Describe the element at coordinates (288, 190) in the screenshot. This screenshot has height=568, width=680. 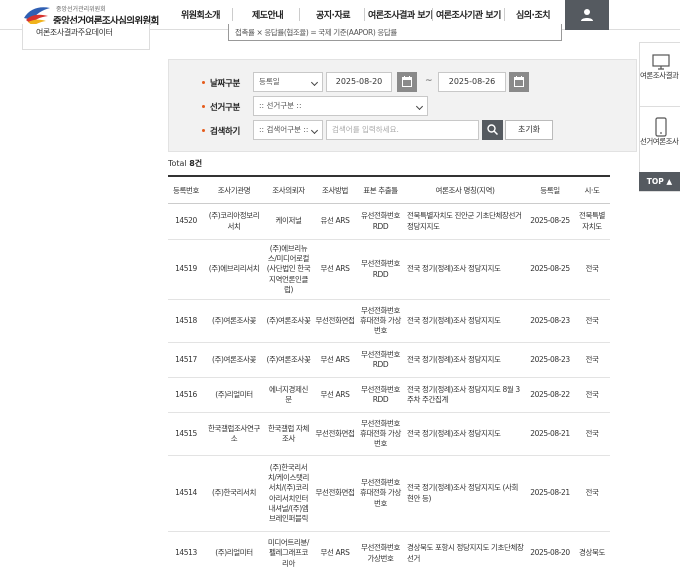
I see `col-header-client: 조사의뢰자` at that location.